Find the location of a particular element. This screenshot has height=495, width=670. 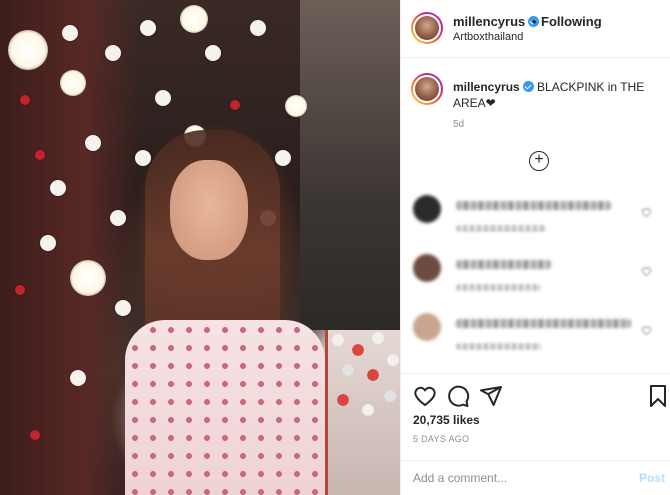

post-timestamp: 5 DAYS AGO is located at coordinates (441, 439).